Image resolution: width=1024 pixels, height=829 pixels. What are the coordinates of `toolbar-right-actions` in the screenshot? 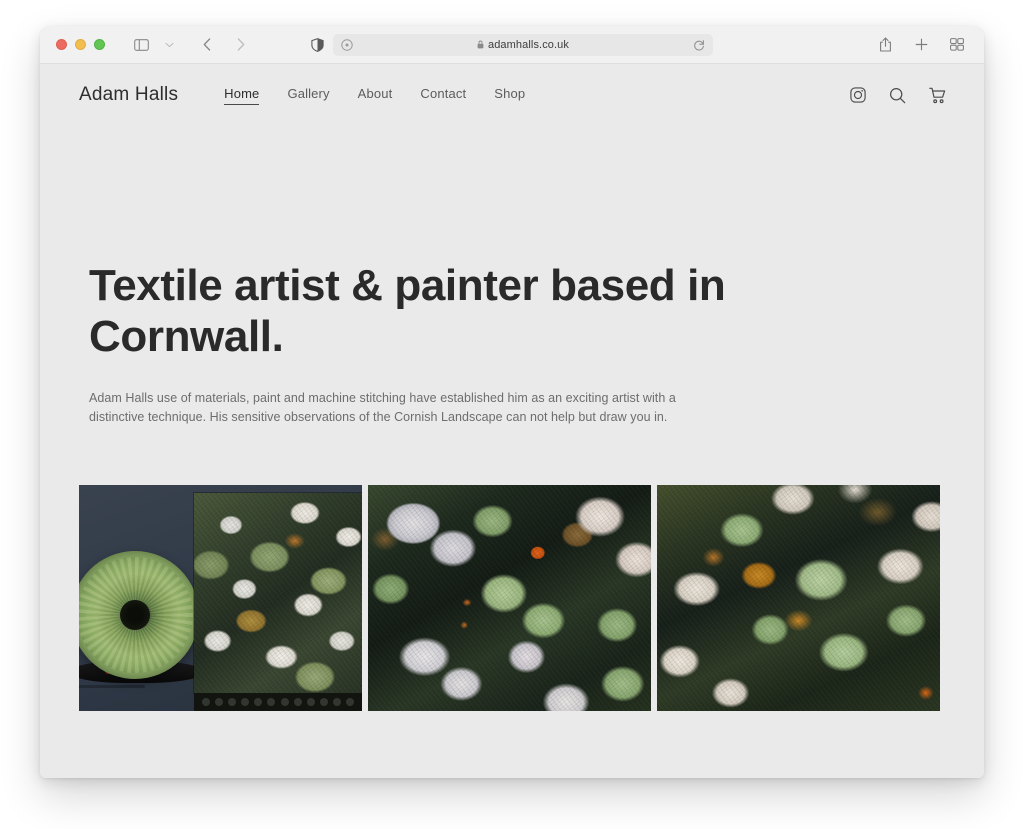 It's located at (921, 45).